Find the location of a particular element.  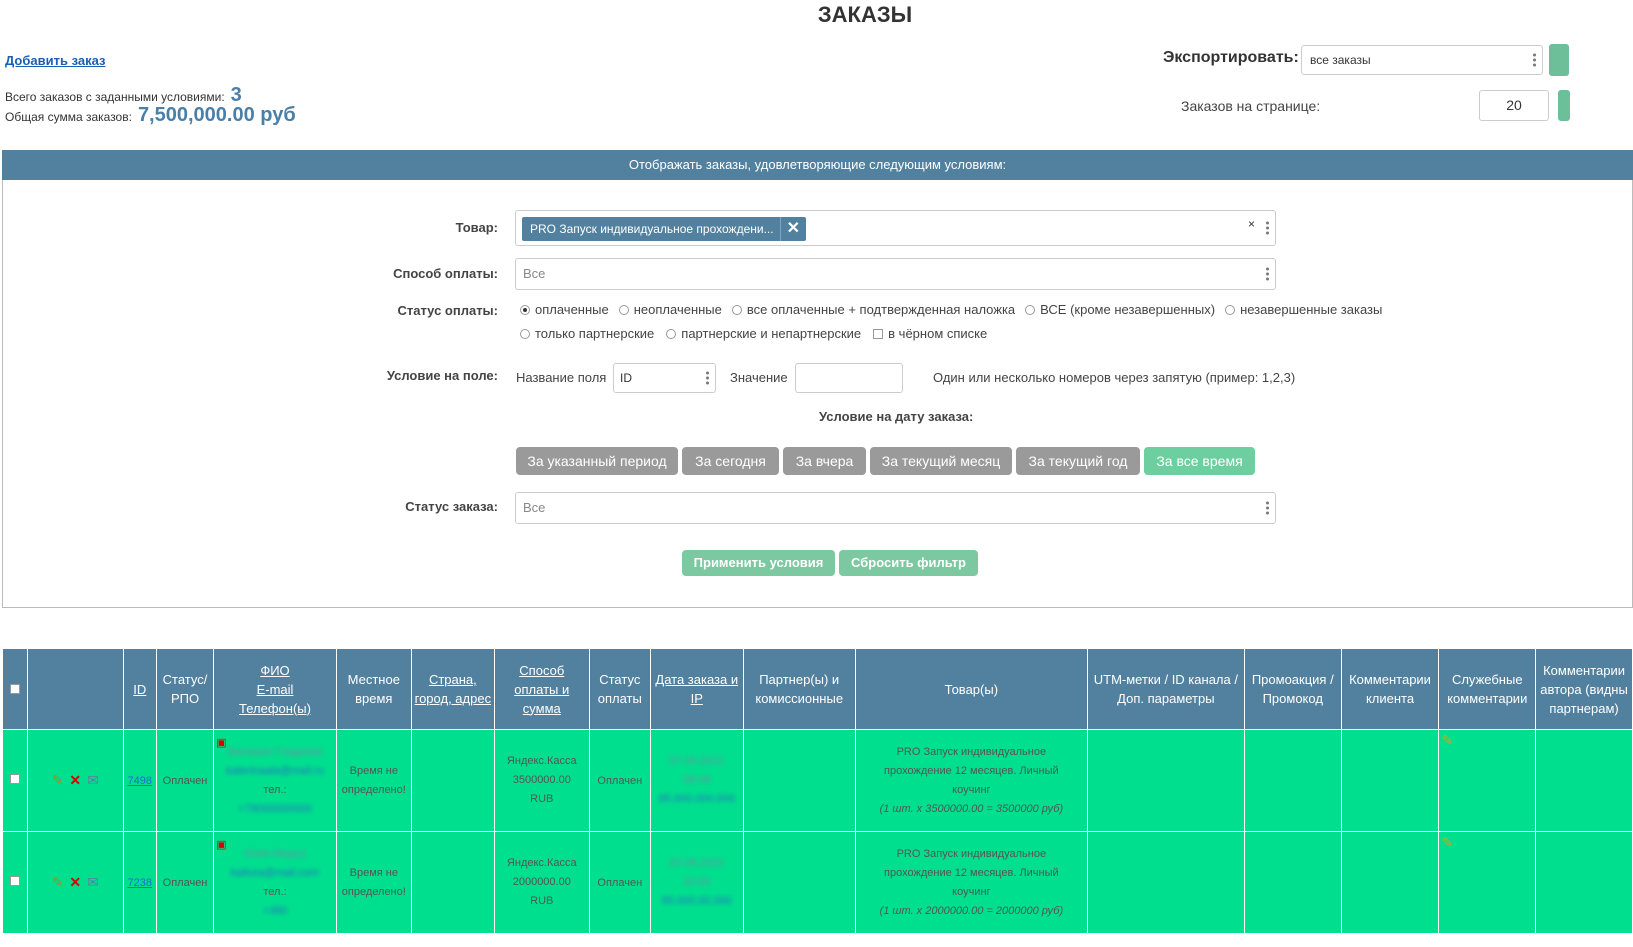

tag-remove-icon: ✕ is located at coordinates (792, 229).